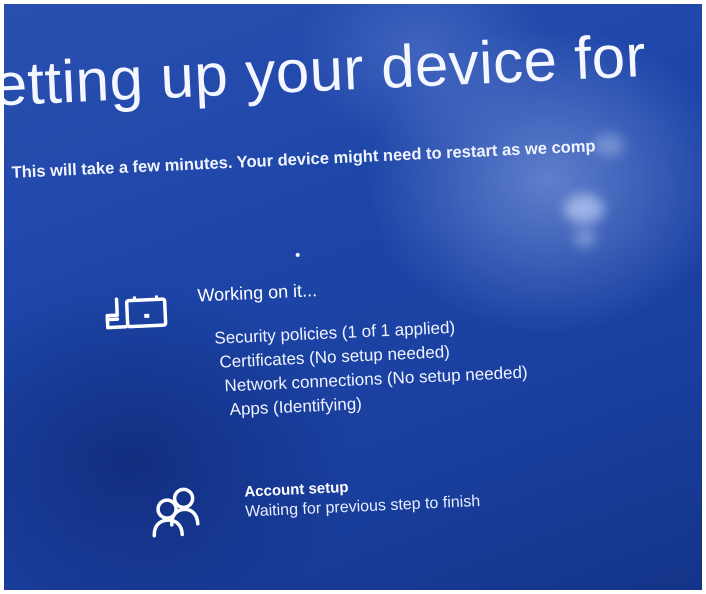 The width and height of the screenshot is (706, 594). I want to click on account-setup-title: Account setup, so click(296, 489).